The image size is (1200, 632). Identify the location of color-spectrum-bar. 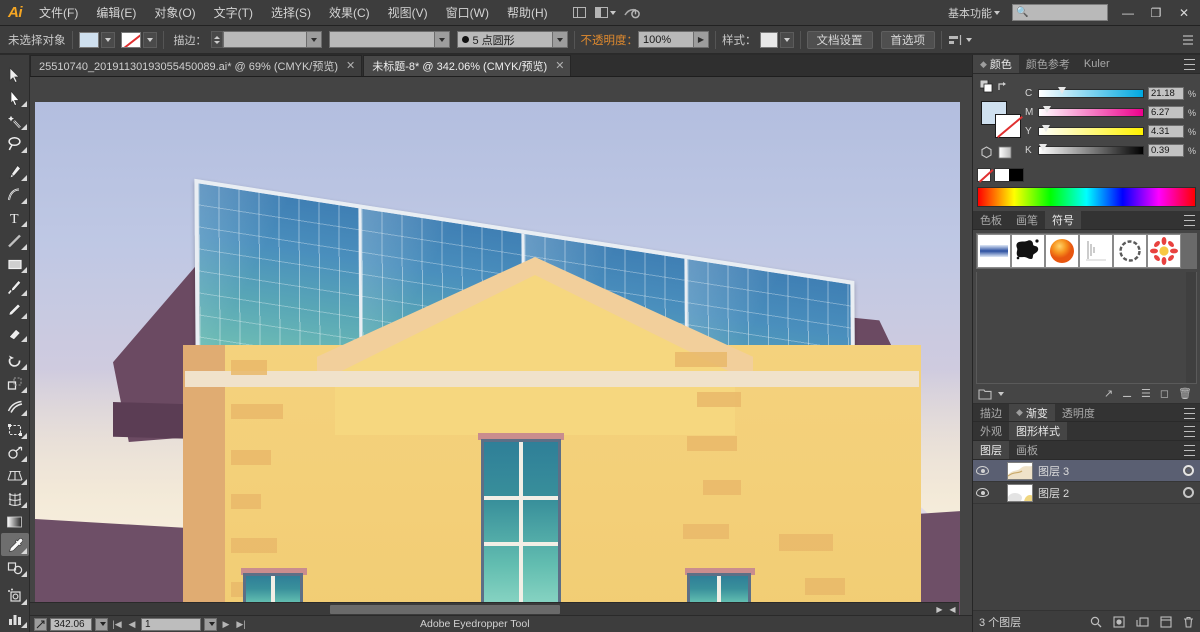
(1086, 197).